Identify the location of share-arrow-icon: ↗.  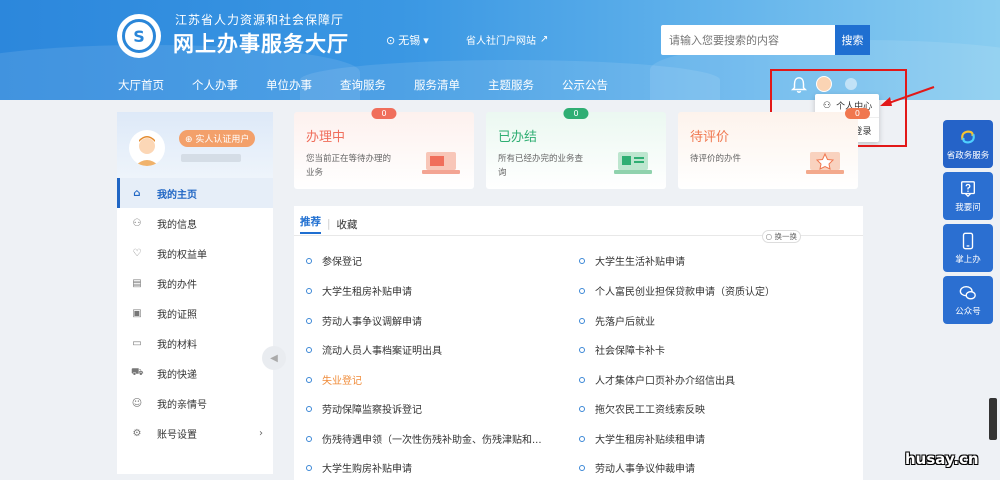
(544, 39).